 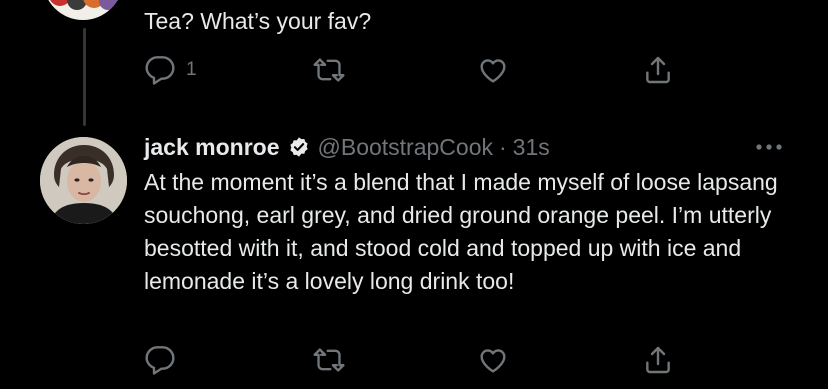 I want to click on reply-count: 1, so click(x=191, y=69).